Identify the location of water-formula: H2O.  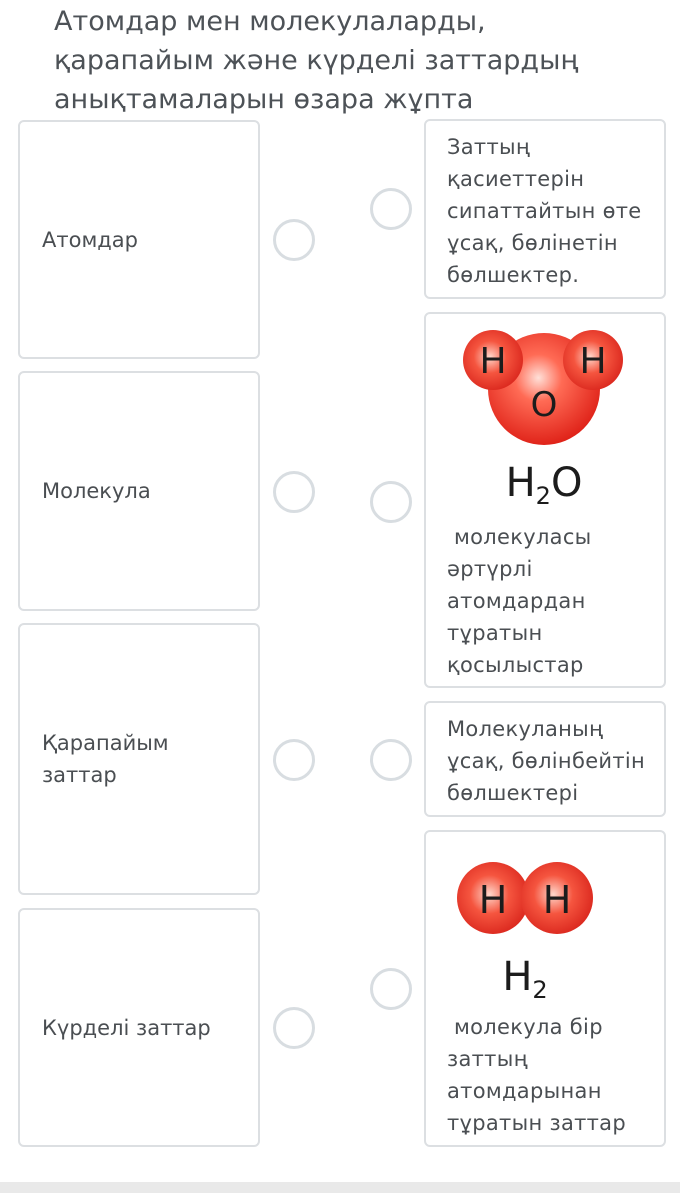
(544, 484).